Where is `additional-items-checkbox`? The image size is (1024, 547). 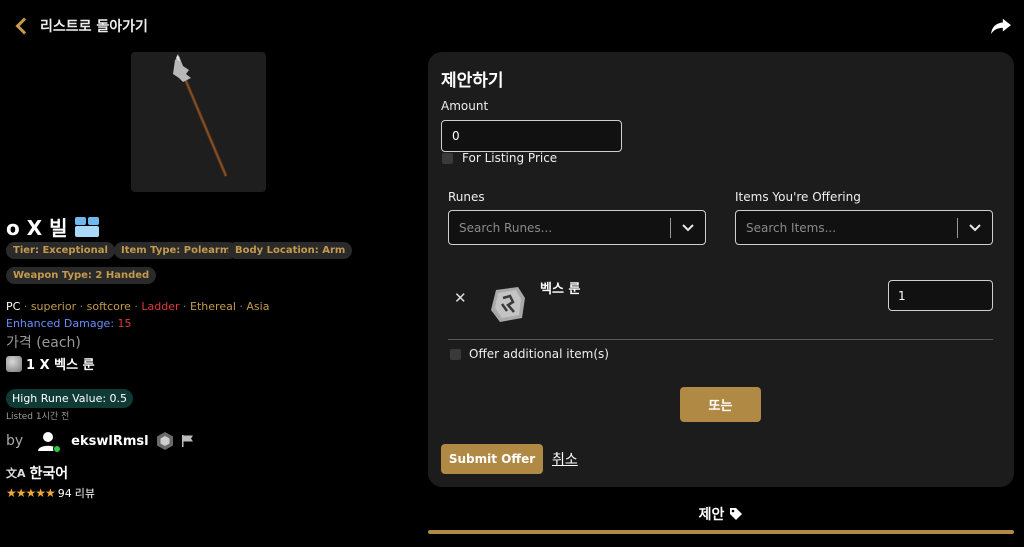
additional-items-checkbox is located at coordinates (455, 354).